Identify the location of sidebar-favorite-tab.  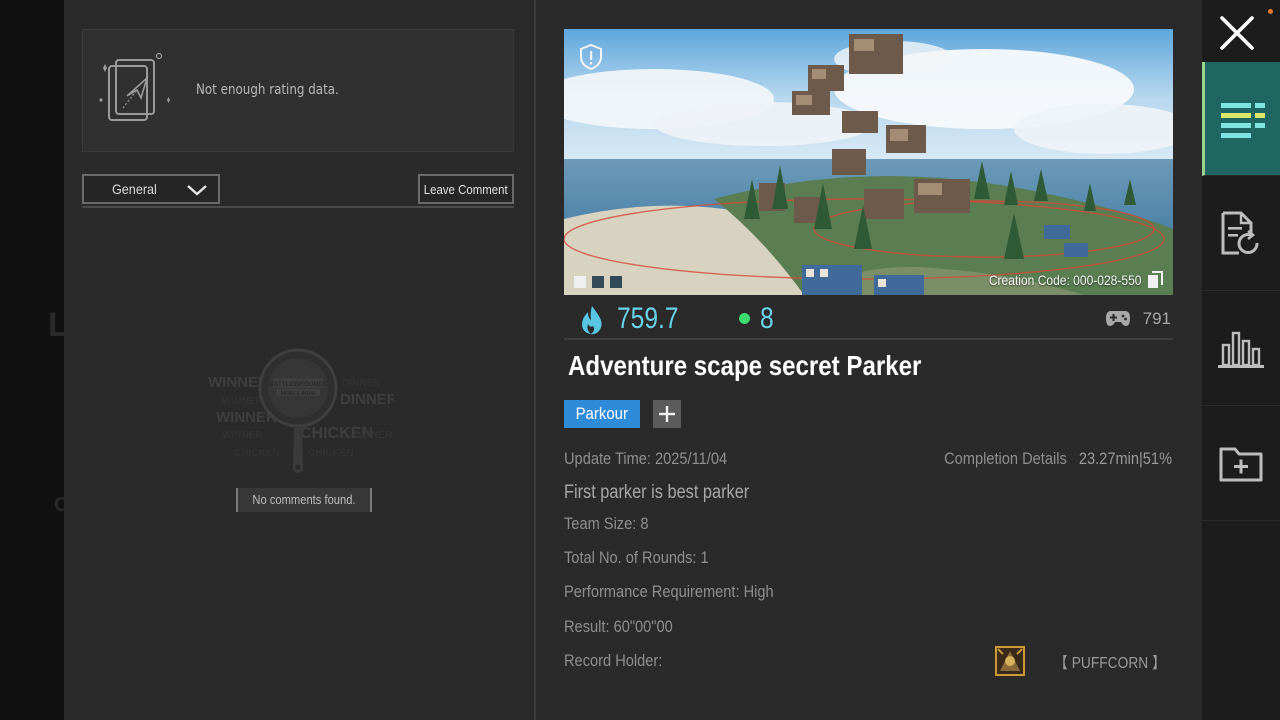
(1241, 464).